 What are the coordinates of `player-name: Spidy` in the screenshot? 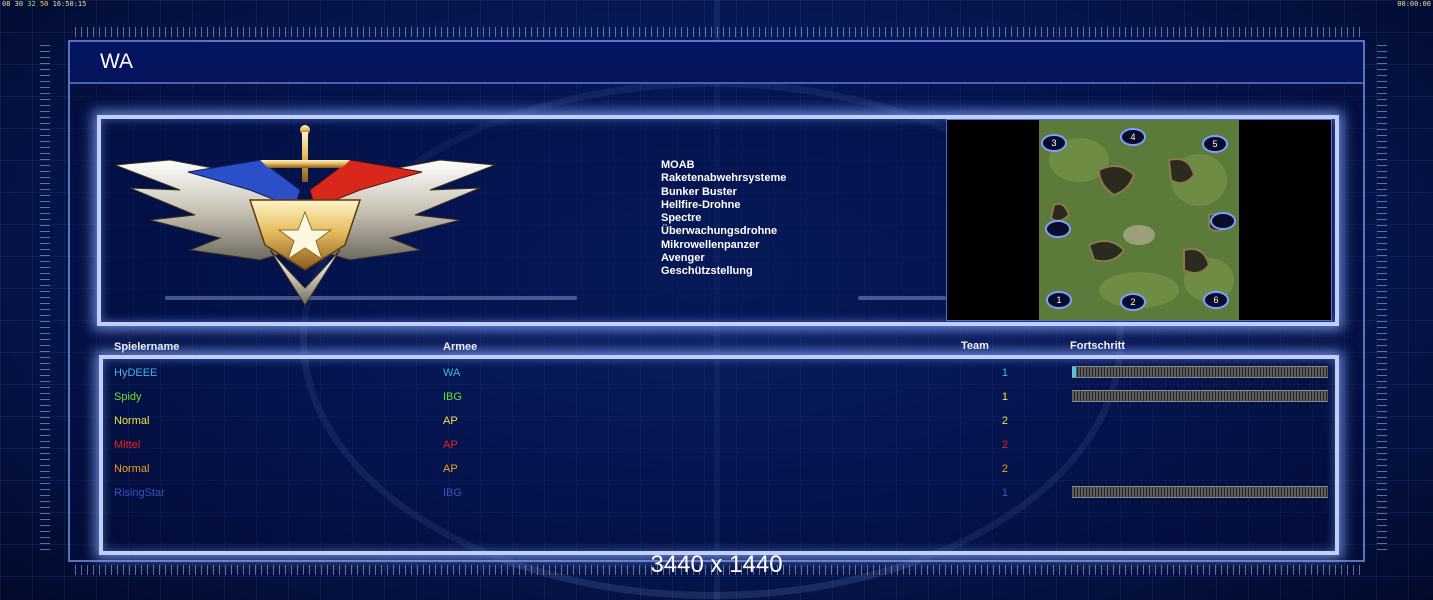 It's located at (128, 397).